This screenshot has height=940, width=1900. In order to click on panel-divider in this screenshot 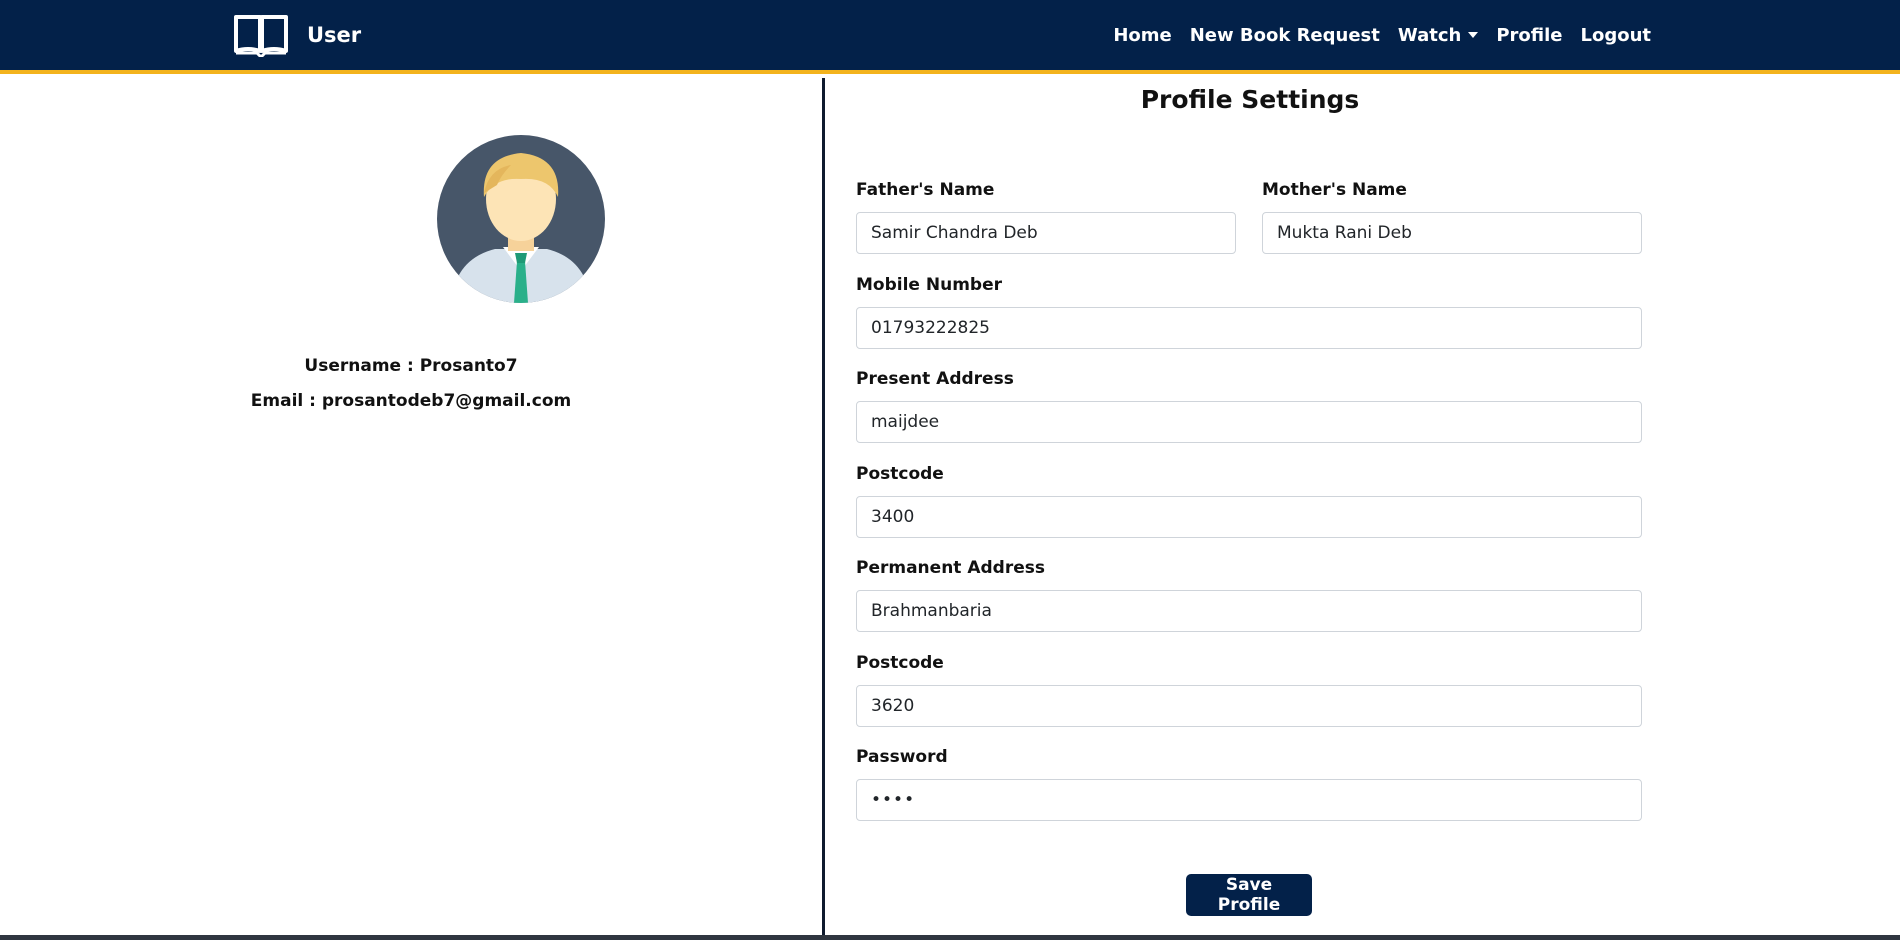, I will do `click(823, 508)`.